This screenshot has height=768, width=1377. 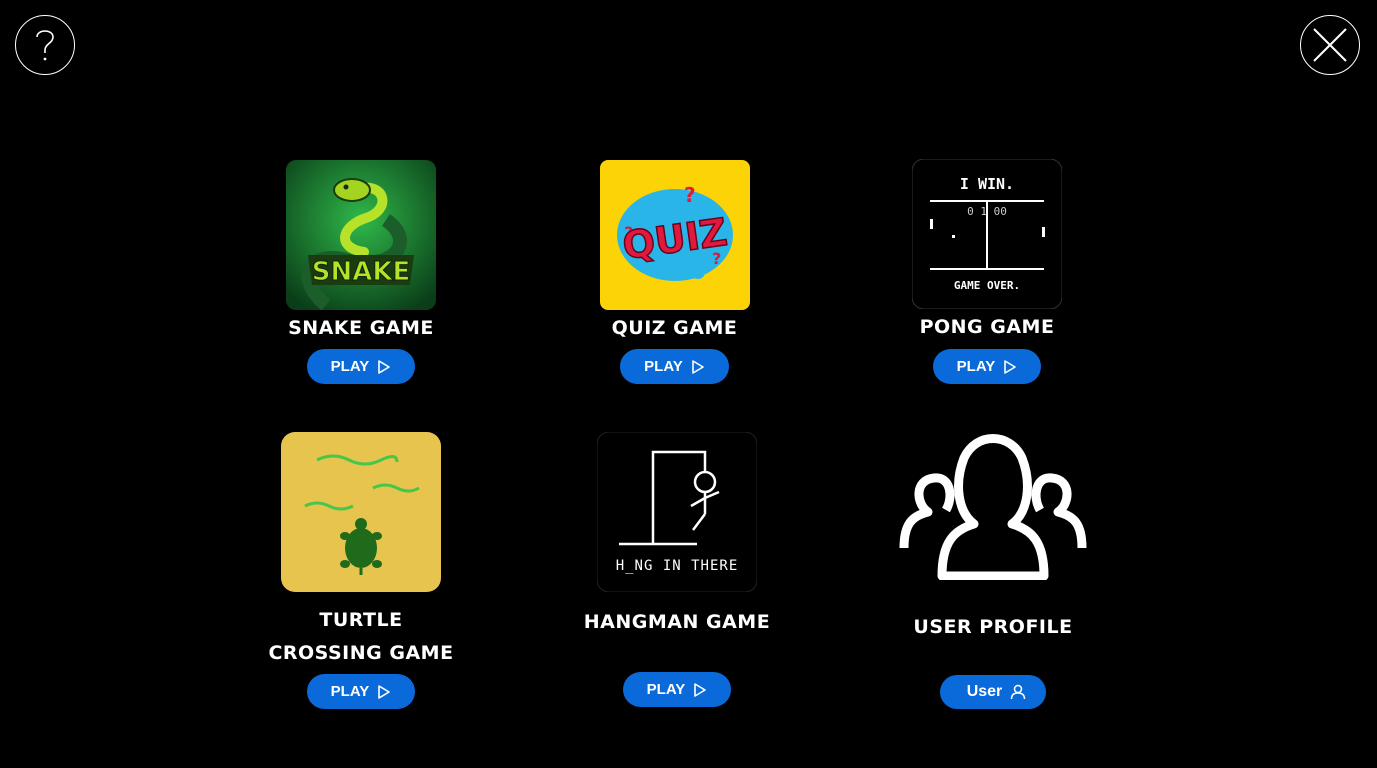 What do you see at coordinates (987, 234) in the screenshot?
I see `pong-game-thumbnail: I WIN. 0 1 00 GAME OVER.` at bounding box center [987, 234].